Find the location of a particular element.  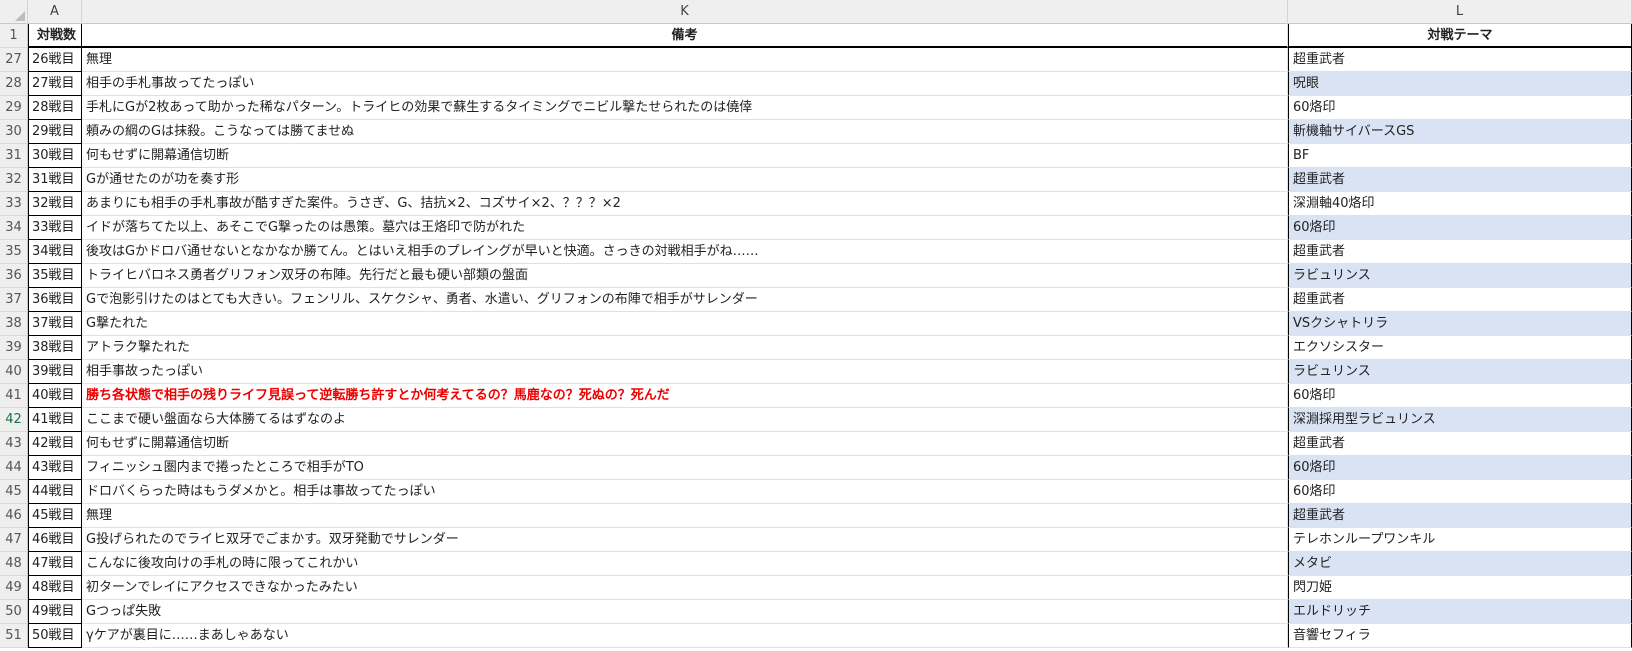

cell-notes: 相手の手札事故ってたっぽい is located at coordinates (685, 84).